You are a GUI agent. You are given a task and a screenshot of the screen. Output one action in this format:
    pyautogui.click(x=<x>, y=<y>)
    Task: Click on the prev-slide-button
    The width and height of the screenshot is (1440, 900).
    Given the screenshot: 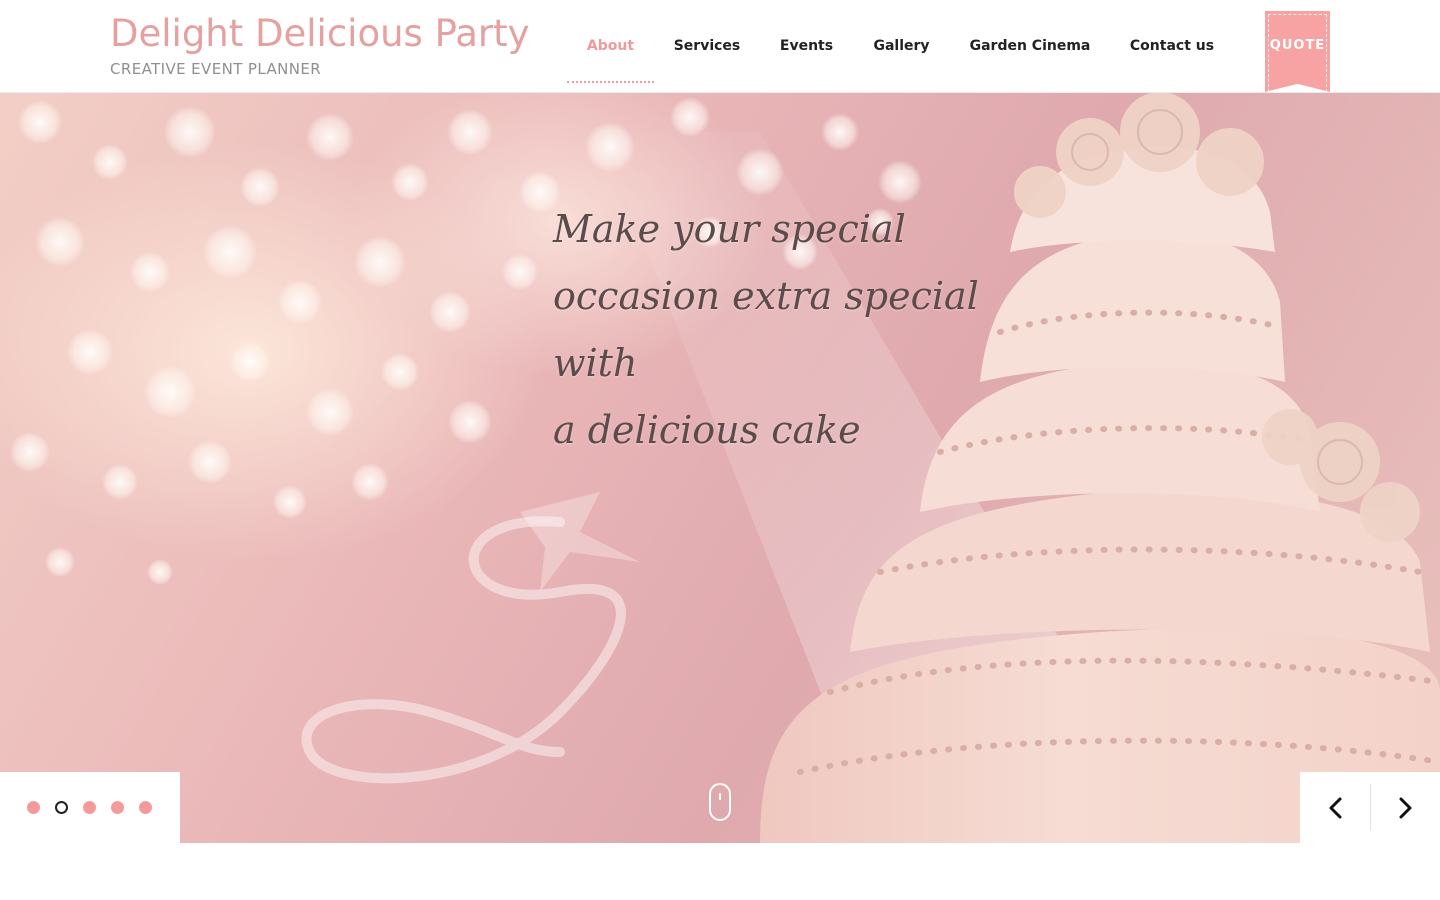 What is the action you would take?
    pyautogui.click(x=1335, y=807)
    